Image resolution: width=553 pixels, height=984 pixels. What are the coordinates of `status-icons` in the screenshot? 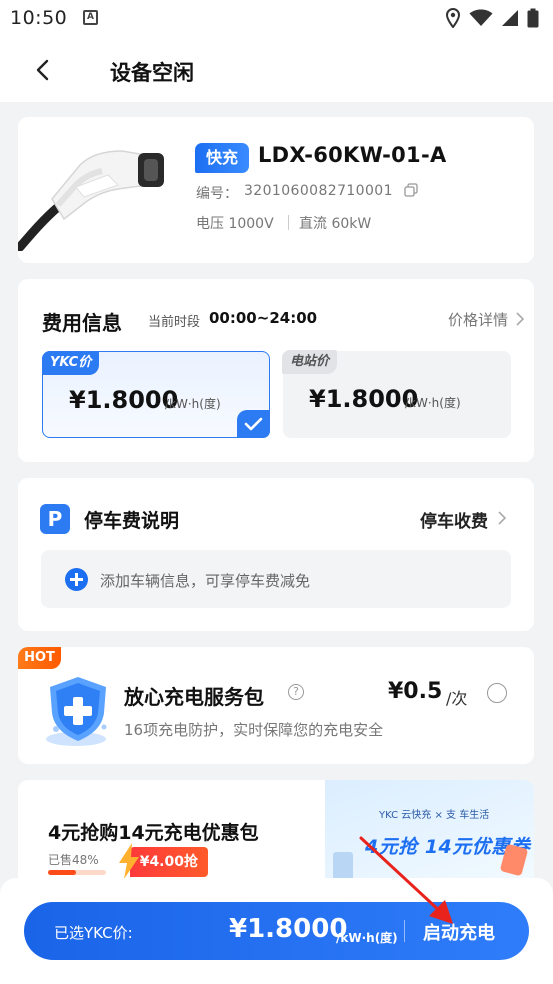 It's located at (492, 18).